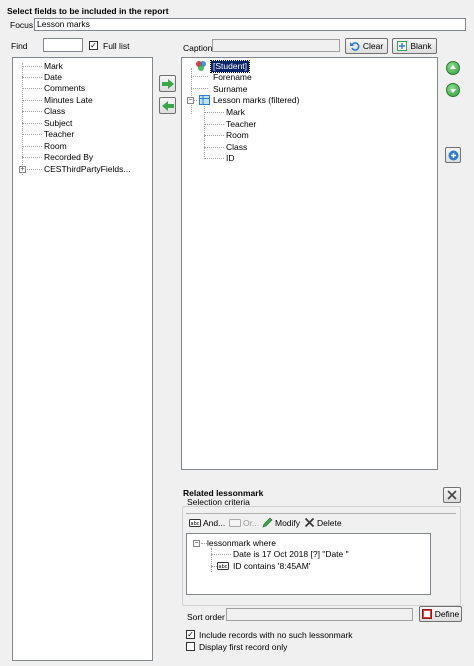  I want to click on define-button: Define, so click(440, 614).